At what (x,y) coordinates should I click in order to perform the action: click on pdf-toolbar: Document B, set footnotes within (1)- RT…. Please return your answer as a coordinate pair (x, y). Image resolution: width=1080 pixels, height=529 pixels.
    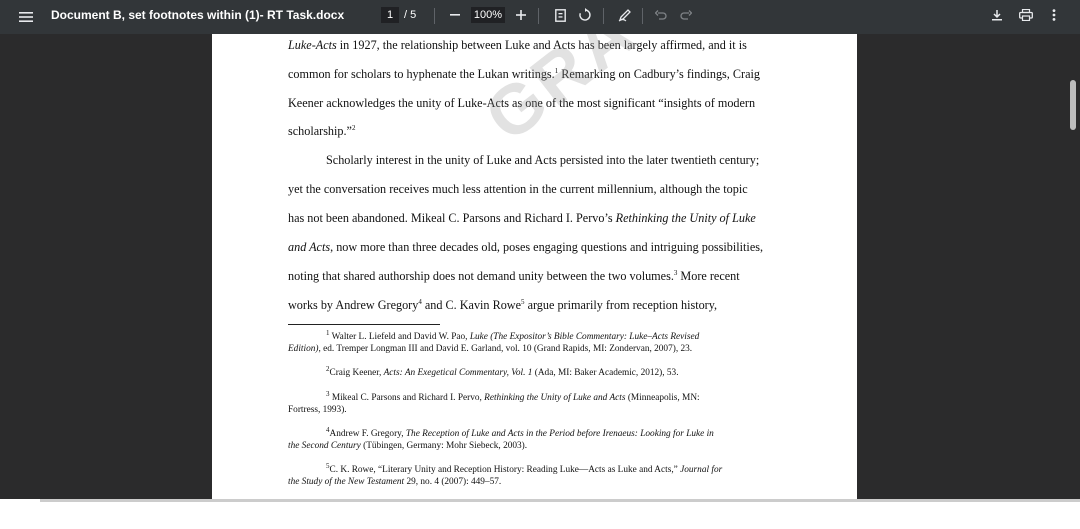
    Looking at the image, I should click on (540, 17).